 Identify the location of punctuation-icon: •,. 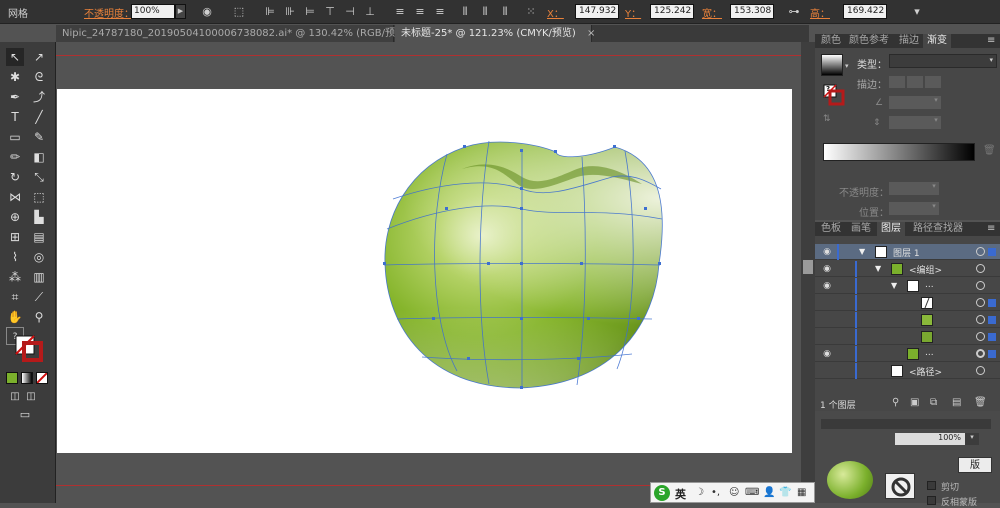
(715, 492).